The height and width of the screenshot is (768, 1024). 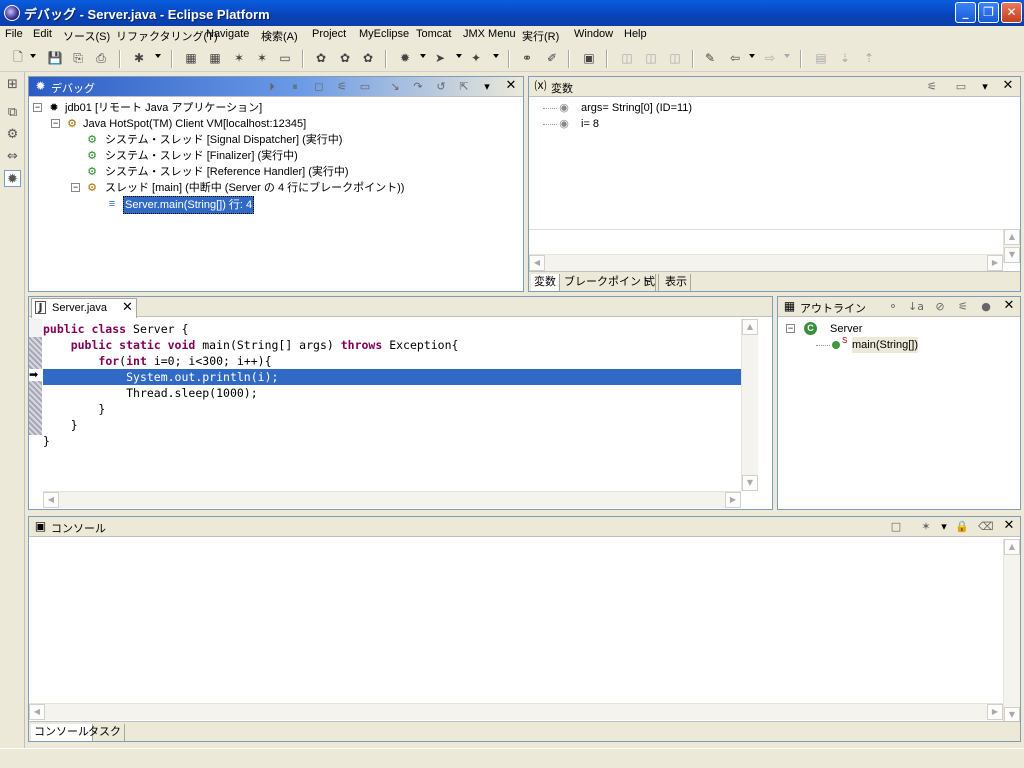 I want to click on tab-console: コンソール, so click(x=62, y=732).